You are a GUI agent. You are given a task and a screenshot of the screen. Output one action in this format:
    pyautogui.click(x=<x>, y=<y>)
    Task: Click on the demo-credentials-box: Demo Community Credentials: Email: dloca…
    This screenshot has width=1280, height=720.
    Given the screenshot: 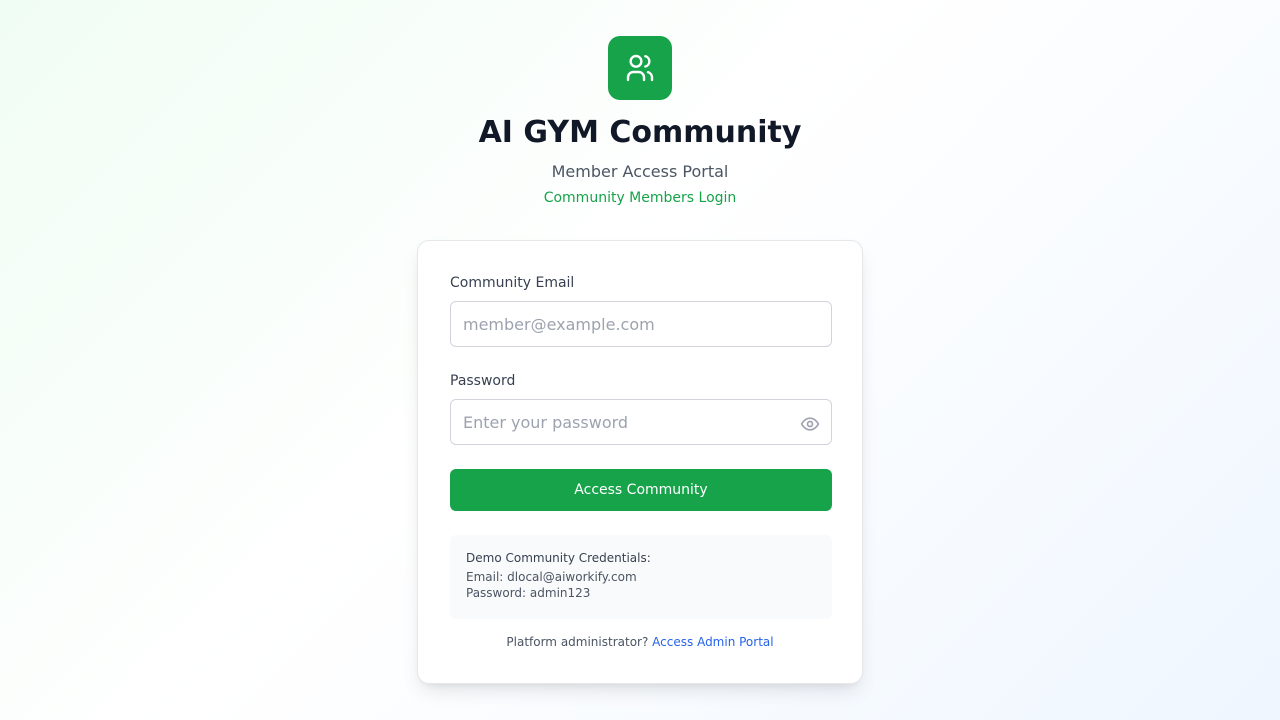 What is the action you would take?
    pyautogui.click(x=641, y=577)
    